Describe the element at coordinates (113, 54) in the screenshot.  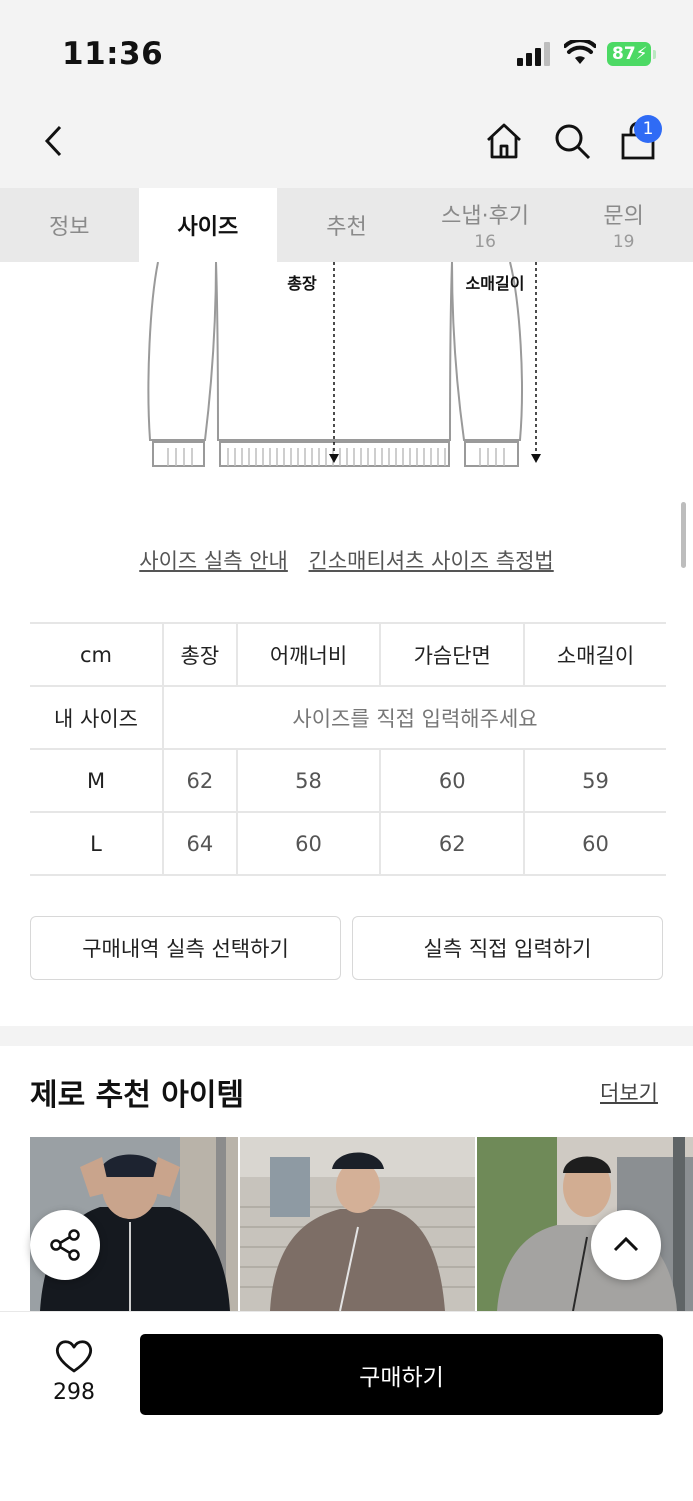
I see `status-time: 11:36` at that location.